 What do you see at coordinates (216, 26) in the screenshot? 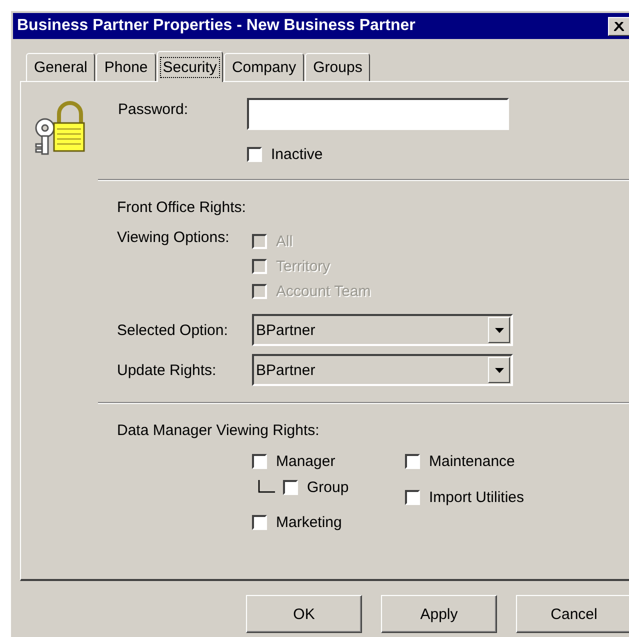
I see `window-title: Business Partner Properties - New Business Partner` at bounding box center [216, 26].